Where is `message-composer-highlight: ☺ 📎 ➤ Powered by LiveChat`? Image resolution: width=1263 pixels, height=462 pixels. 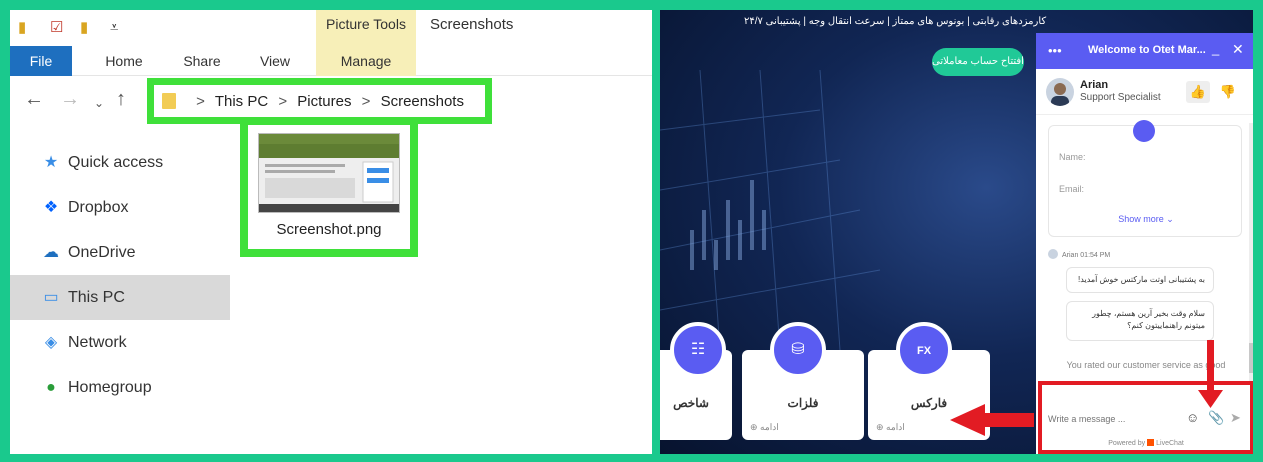
message-composer-highlight: ☺ 📎 ➤ Powered by LiveChat is located at coordinates (1145, 417).